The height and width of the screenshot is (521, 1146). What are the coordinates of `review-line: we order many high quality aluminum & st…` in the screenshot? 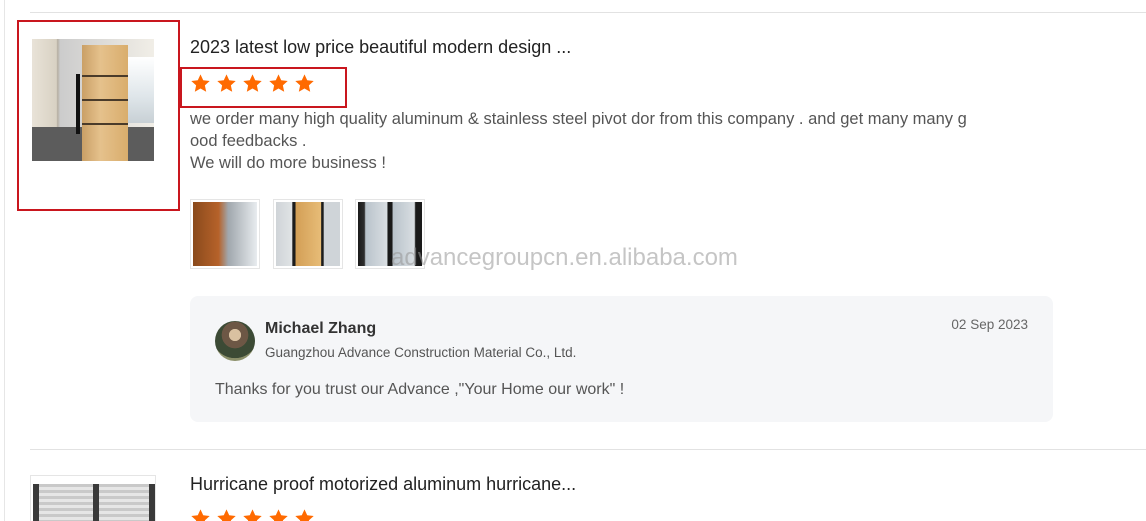 It's located at (578, 119).